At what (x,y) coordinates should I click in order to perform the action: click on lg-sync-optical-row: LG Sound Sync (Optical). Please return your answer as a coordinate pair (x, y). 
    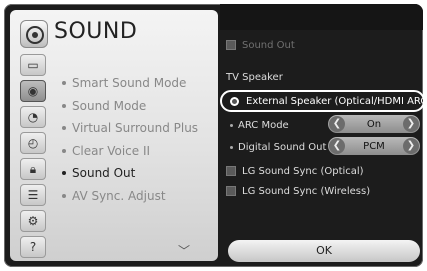
    Looking at the image, I should click on (295, 171).